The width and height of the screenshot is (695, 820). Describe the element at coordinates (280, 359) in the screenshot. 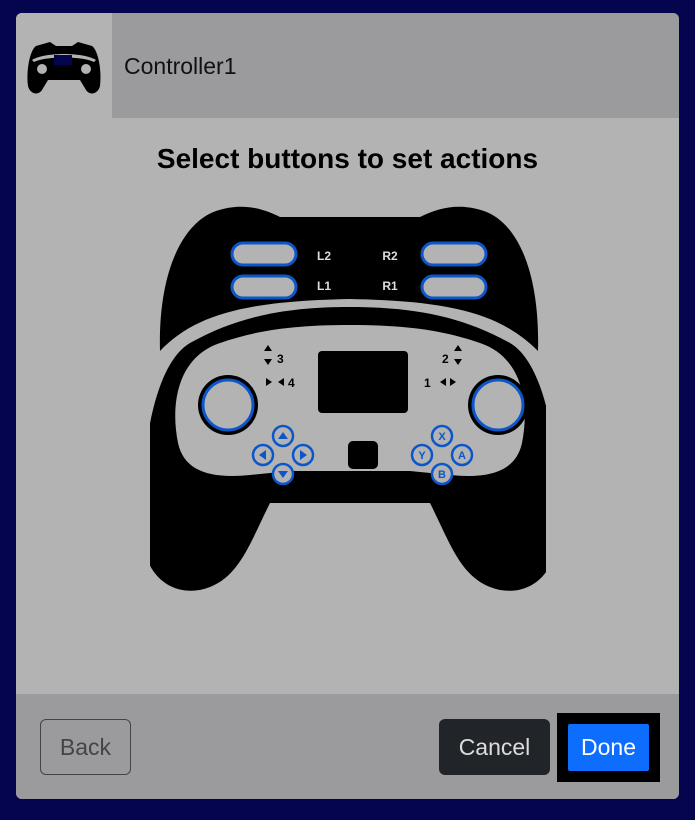

I see `axis3-label: 3` at that location.